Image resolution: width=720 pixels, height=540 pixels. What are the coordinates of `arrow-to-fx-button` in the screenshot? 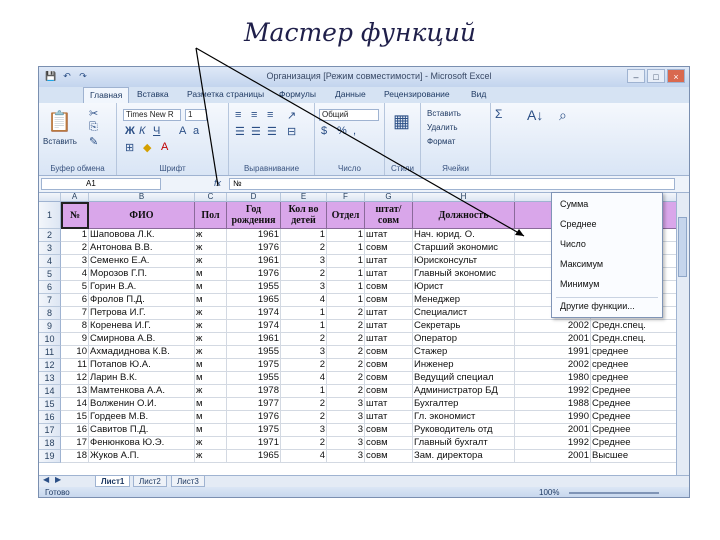 It's located at (207, 117).